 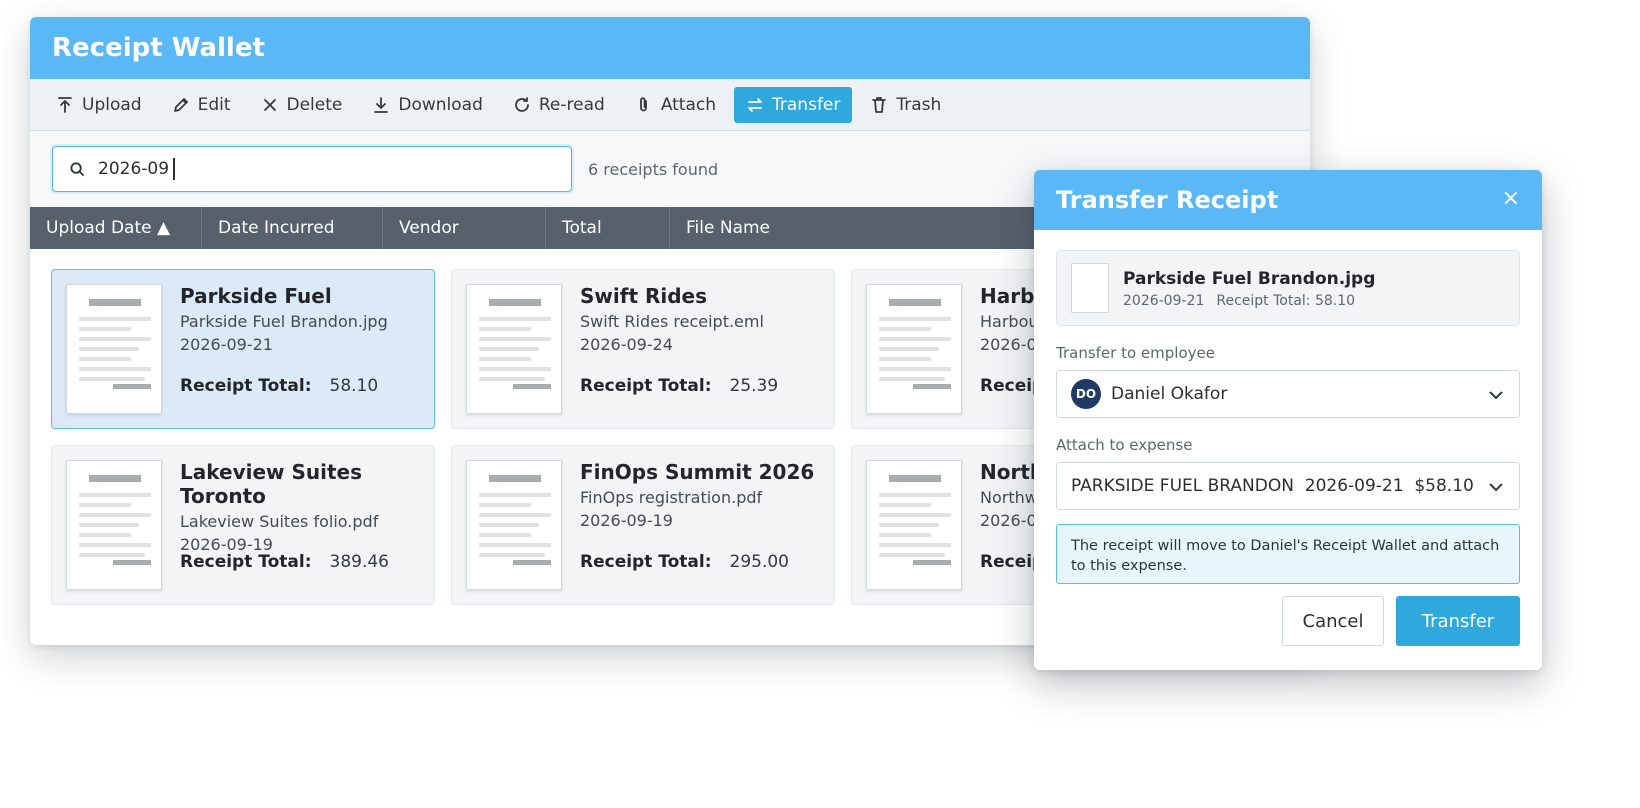 I want to click on edit-label: Edit, so click(x=214, y=104).